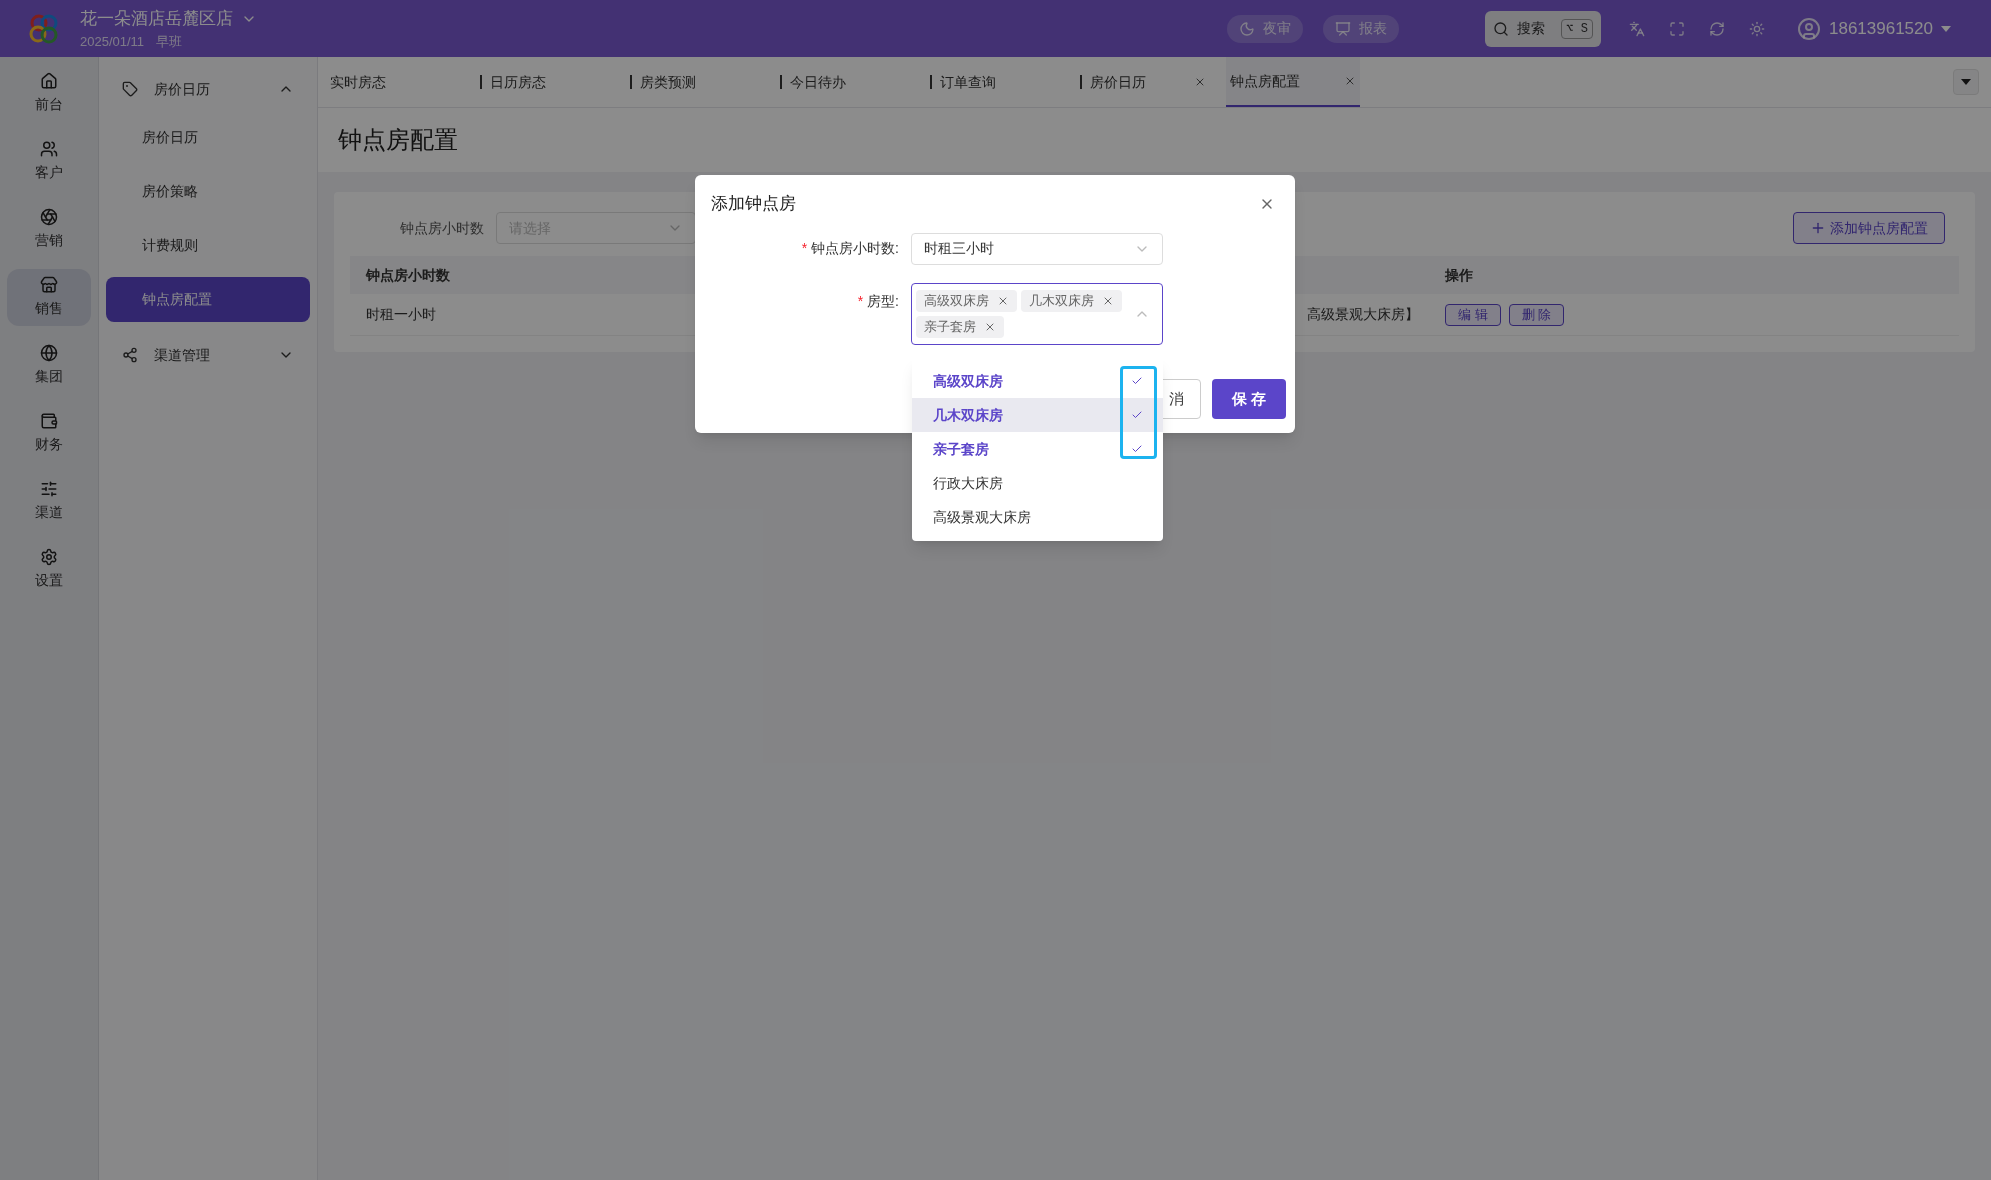  I want to click on fullscreen-icon, so click(1677, 28).